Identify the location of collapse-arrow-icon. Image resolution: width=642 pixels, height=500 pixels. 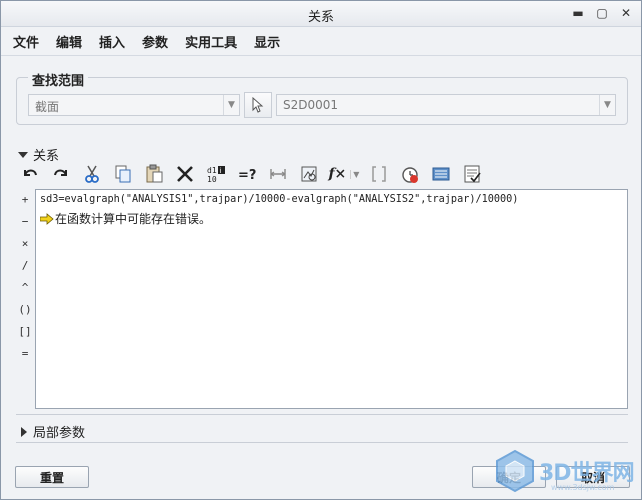
(23, 154).